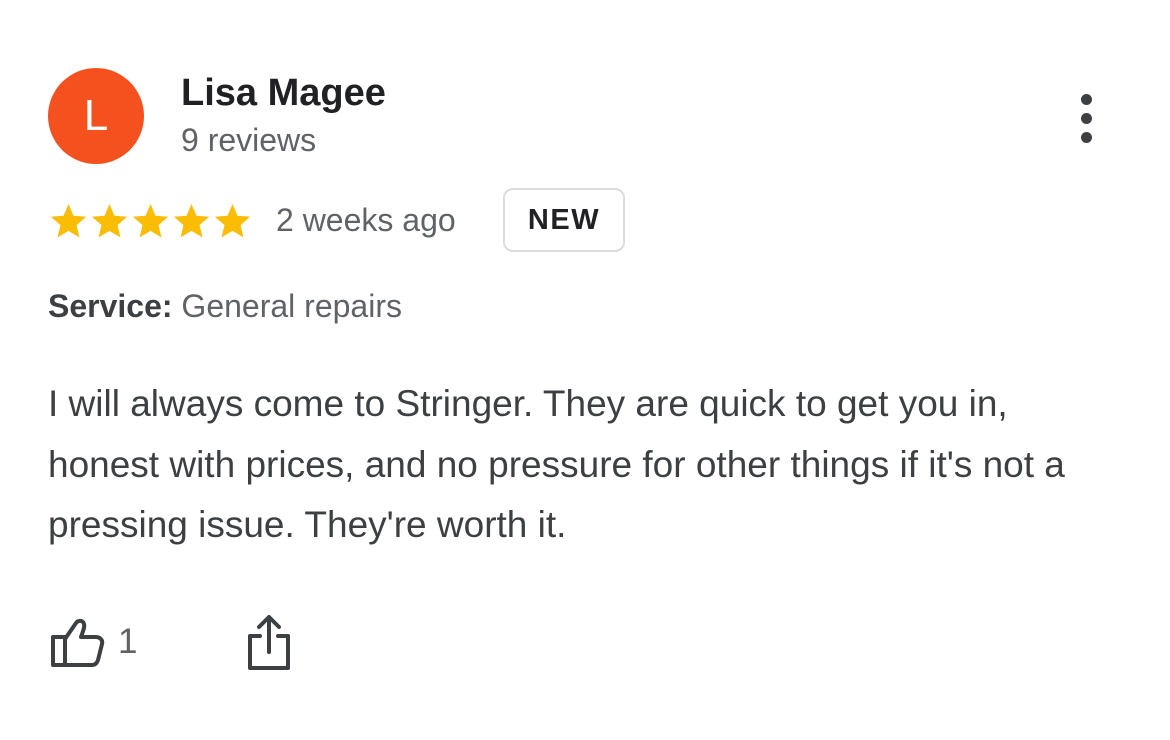 Image resolution: width=1170 pixels, height=740 pixels. I want to click on author-name: Lisa Magee, so click(283, 93).